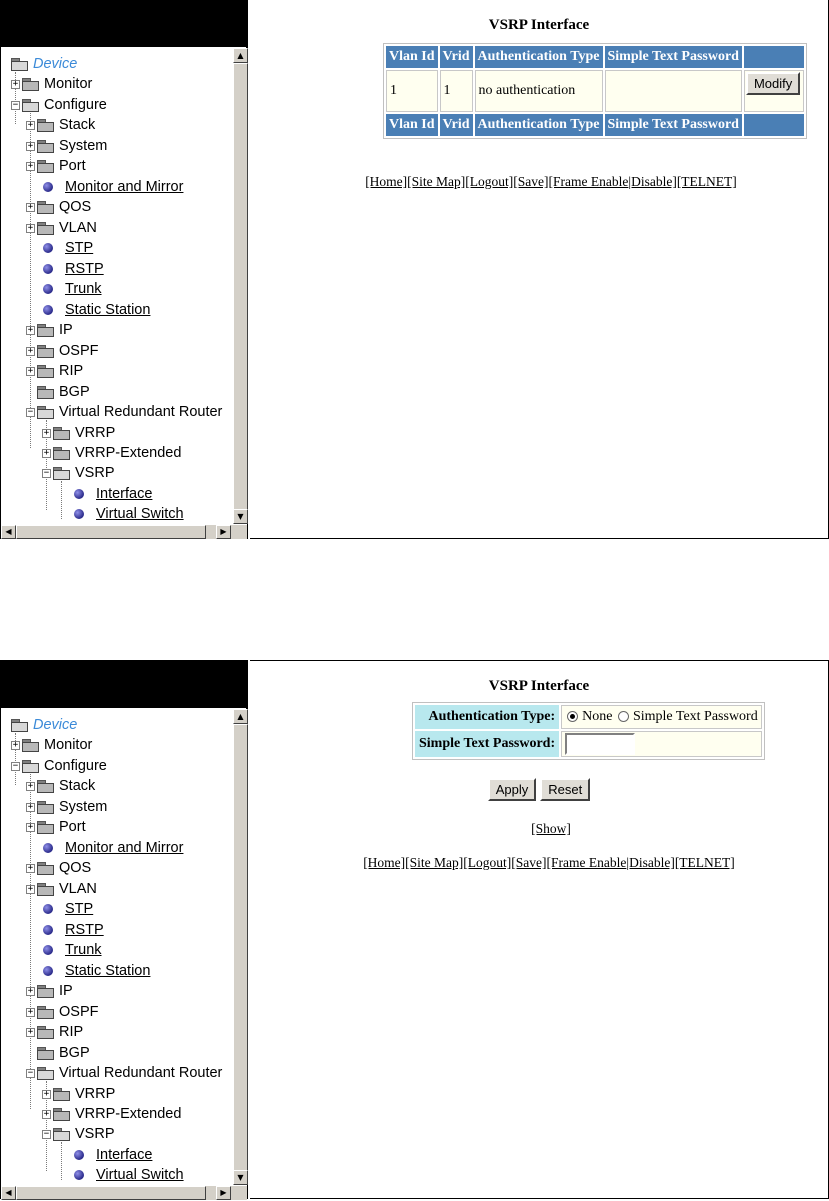  Describe the element at coordinates (44, 725) in the screenshot. I see `tree-item-device: Device` at that location.